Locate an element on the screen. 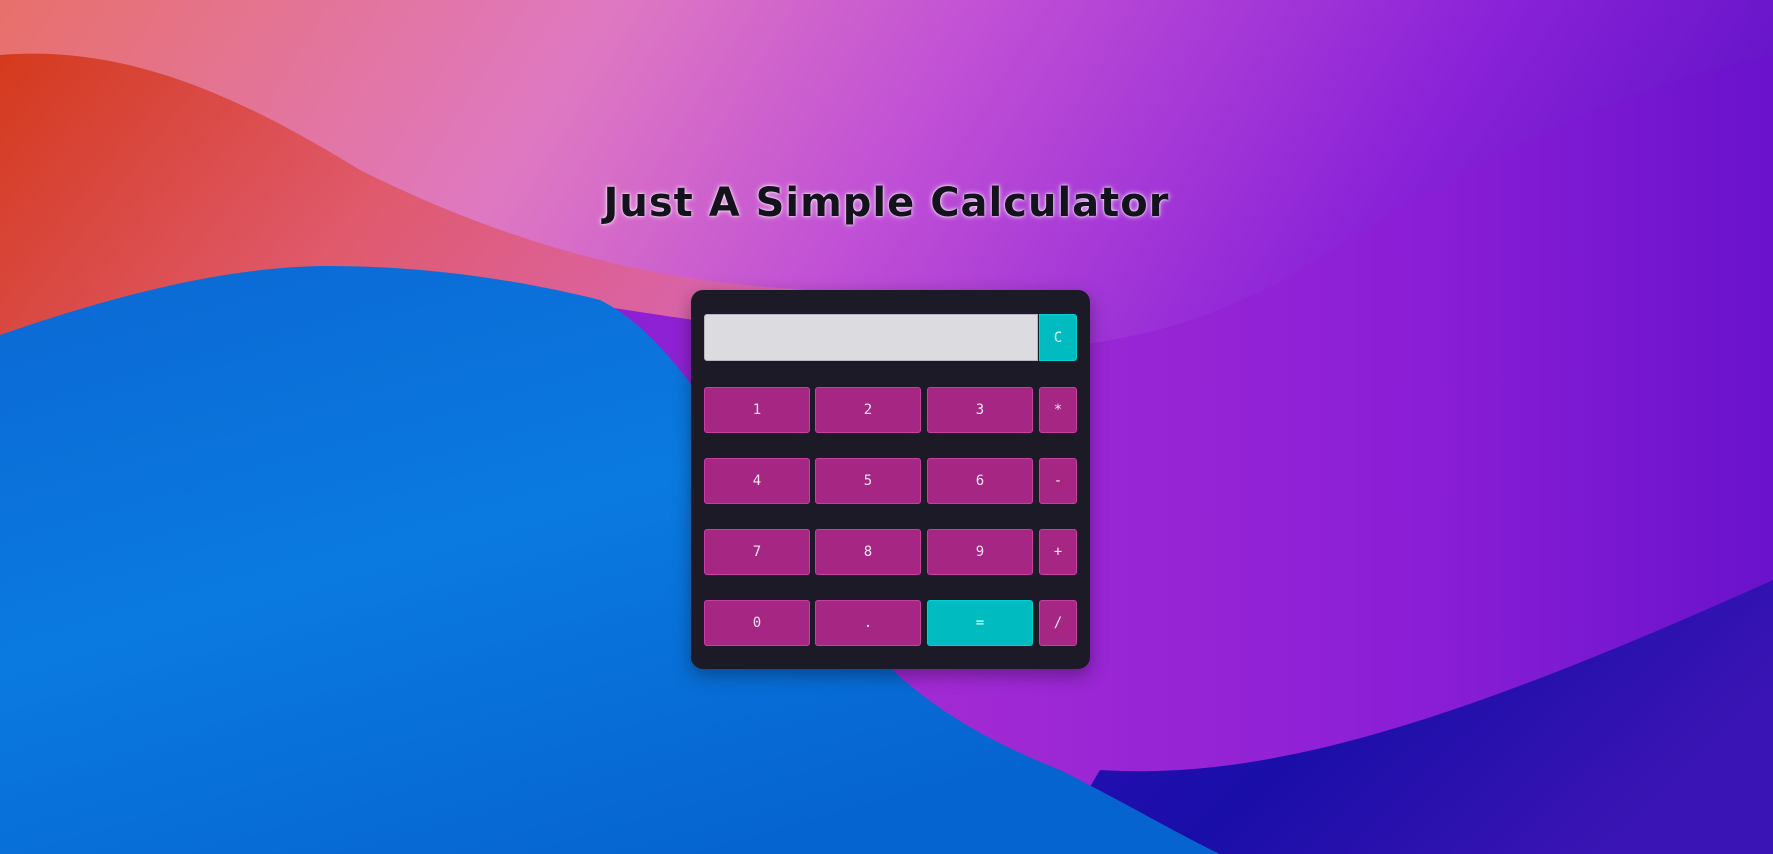 This screenshot has width=1773, height=854. add-button: + is located at coordinates (1058, 552).